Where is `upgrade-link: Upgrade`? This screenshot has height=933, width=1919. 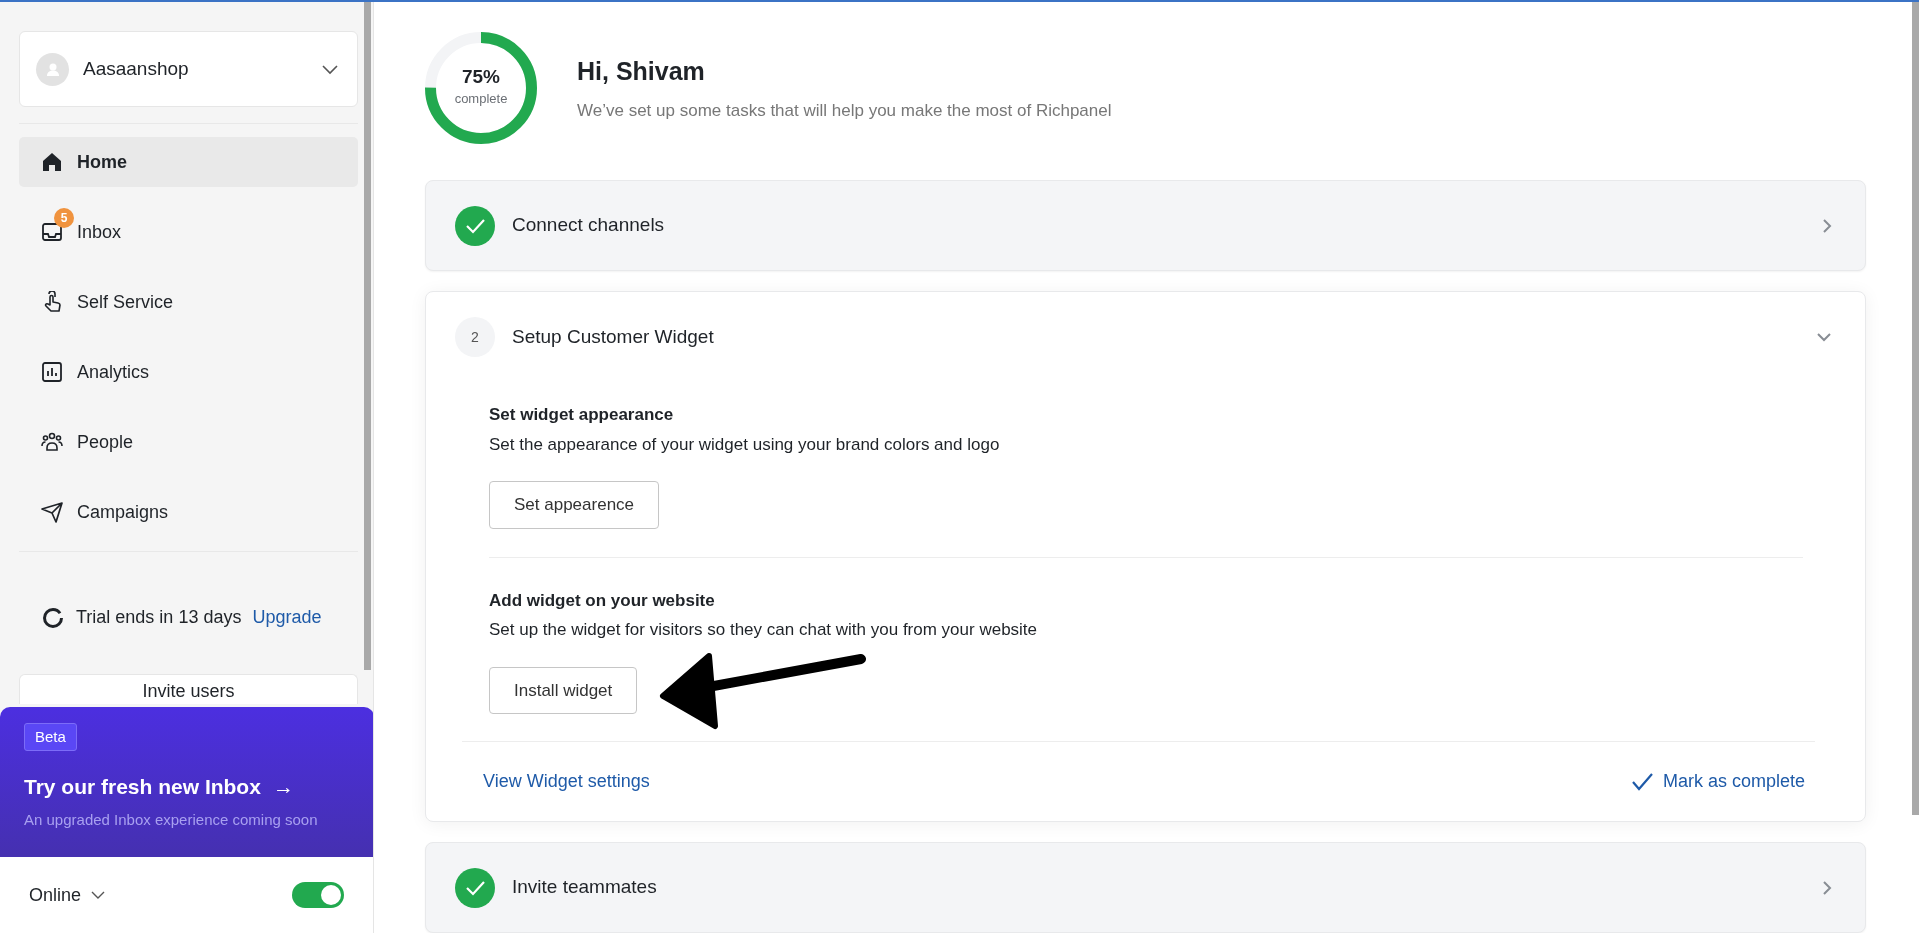 upgrade-link: Upgrade is located at coordinates (287, 617).